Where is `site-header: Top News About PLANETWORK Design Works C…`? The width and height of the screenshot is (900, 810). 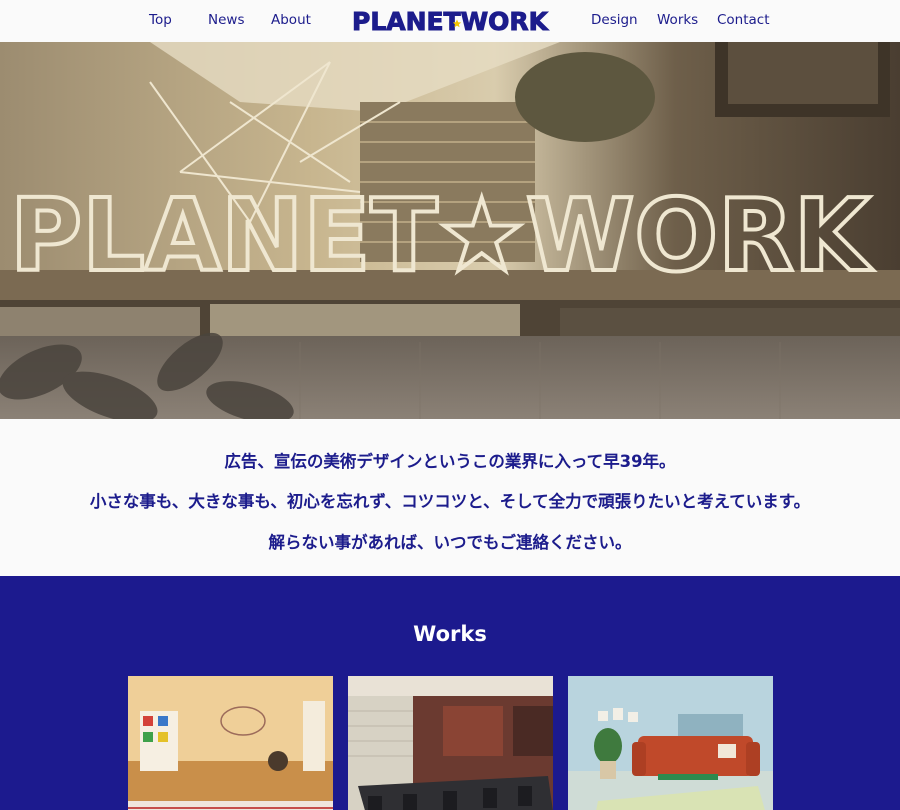
site-header: Top News About PLANETWORK Design Works C… is located at coordinates (450, 21).